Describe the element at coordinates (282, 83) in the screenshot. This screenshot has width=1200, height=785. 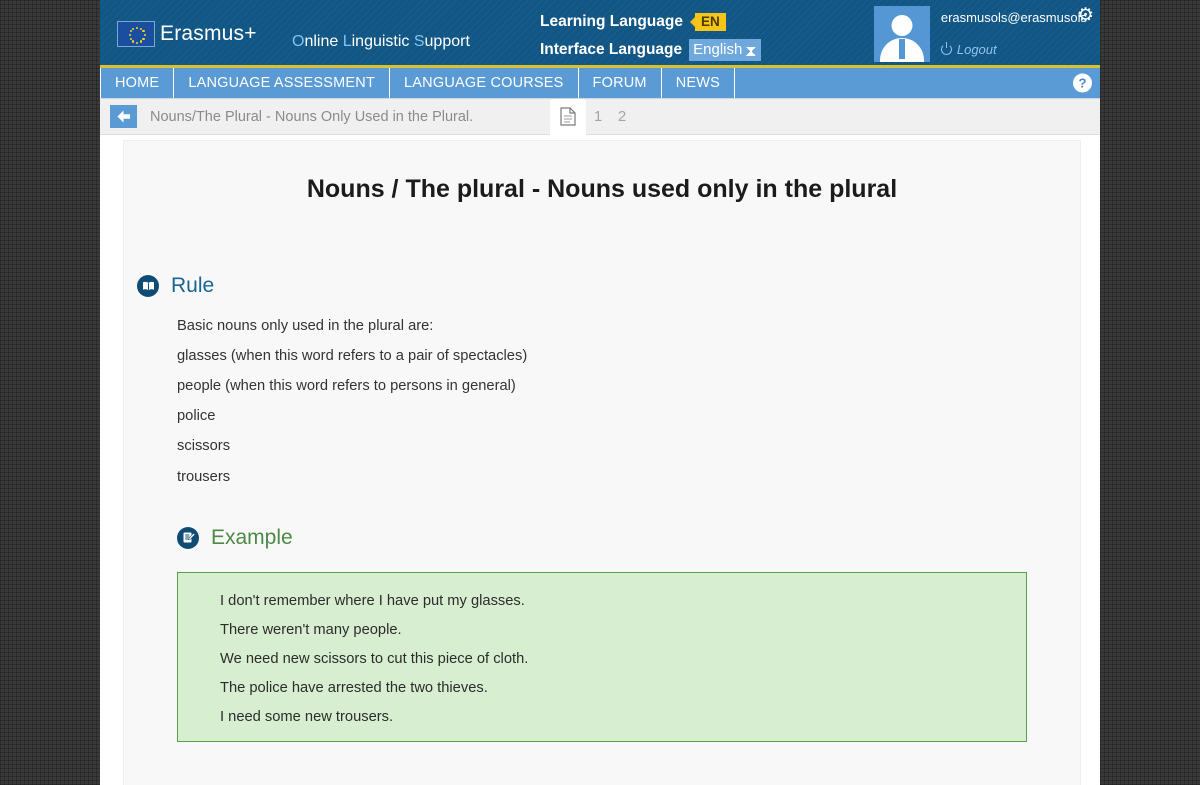
I see `nav-item-language-assessment: LANGUAGE ASSESSMENT` at that location.